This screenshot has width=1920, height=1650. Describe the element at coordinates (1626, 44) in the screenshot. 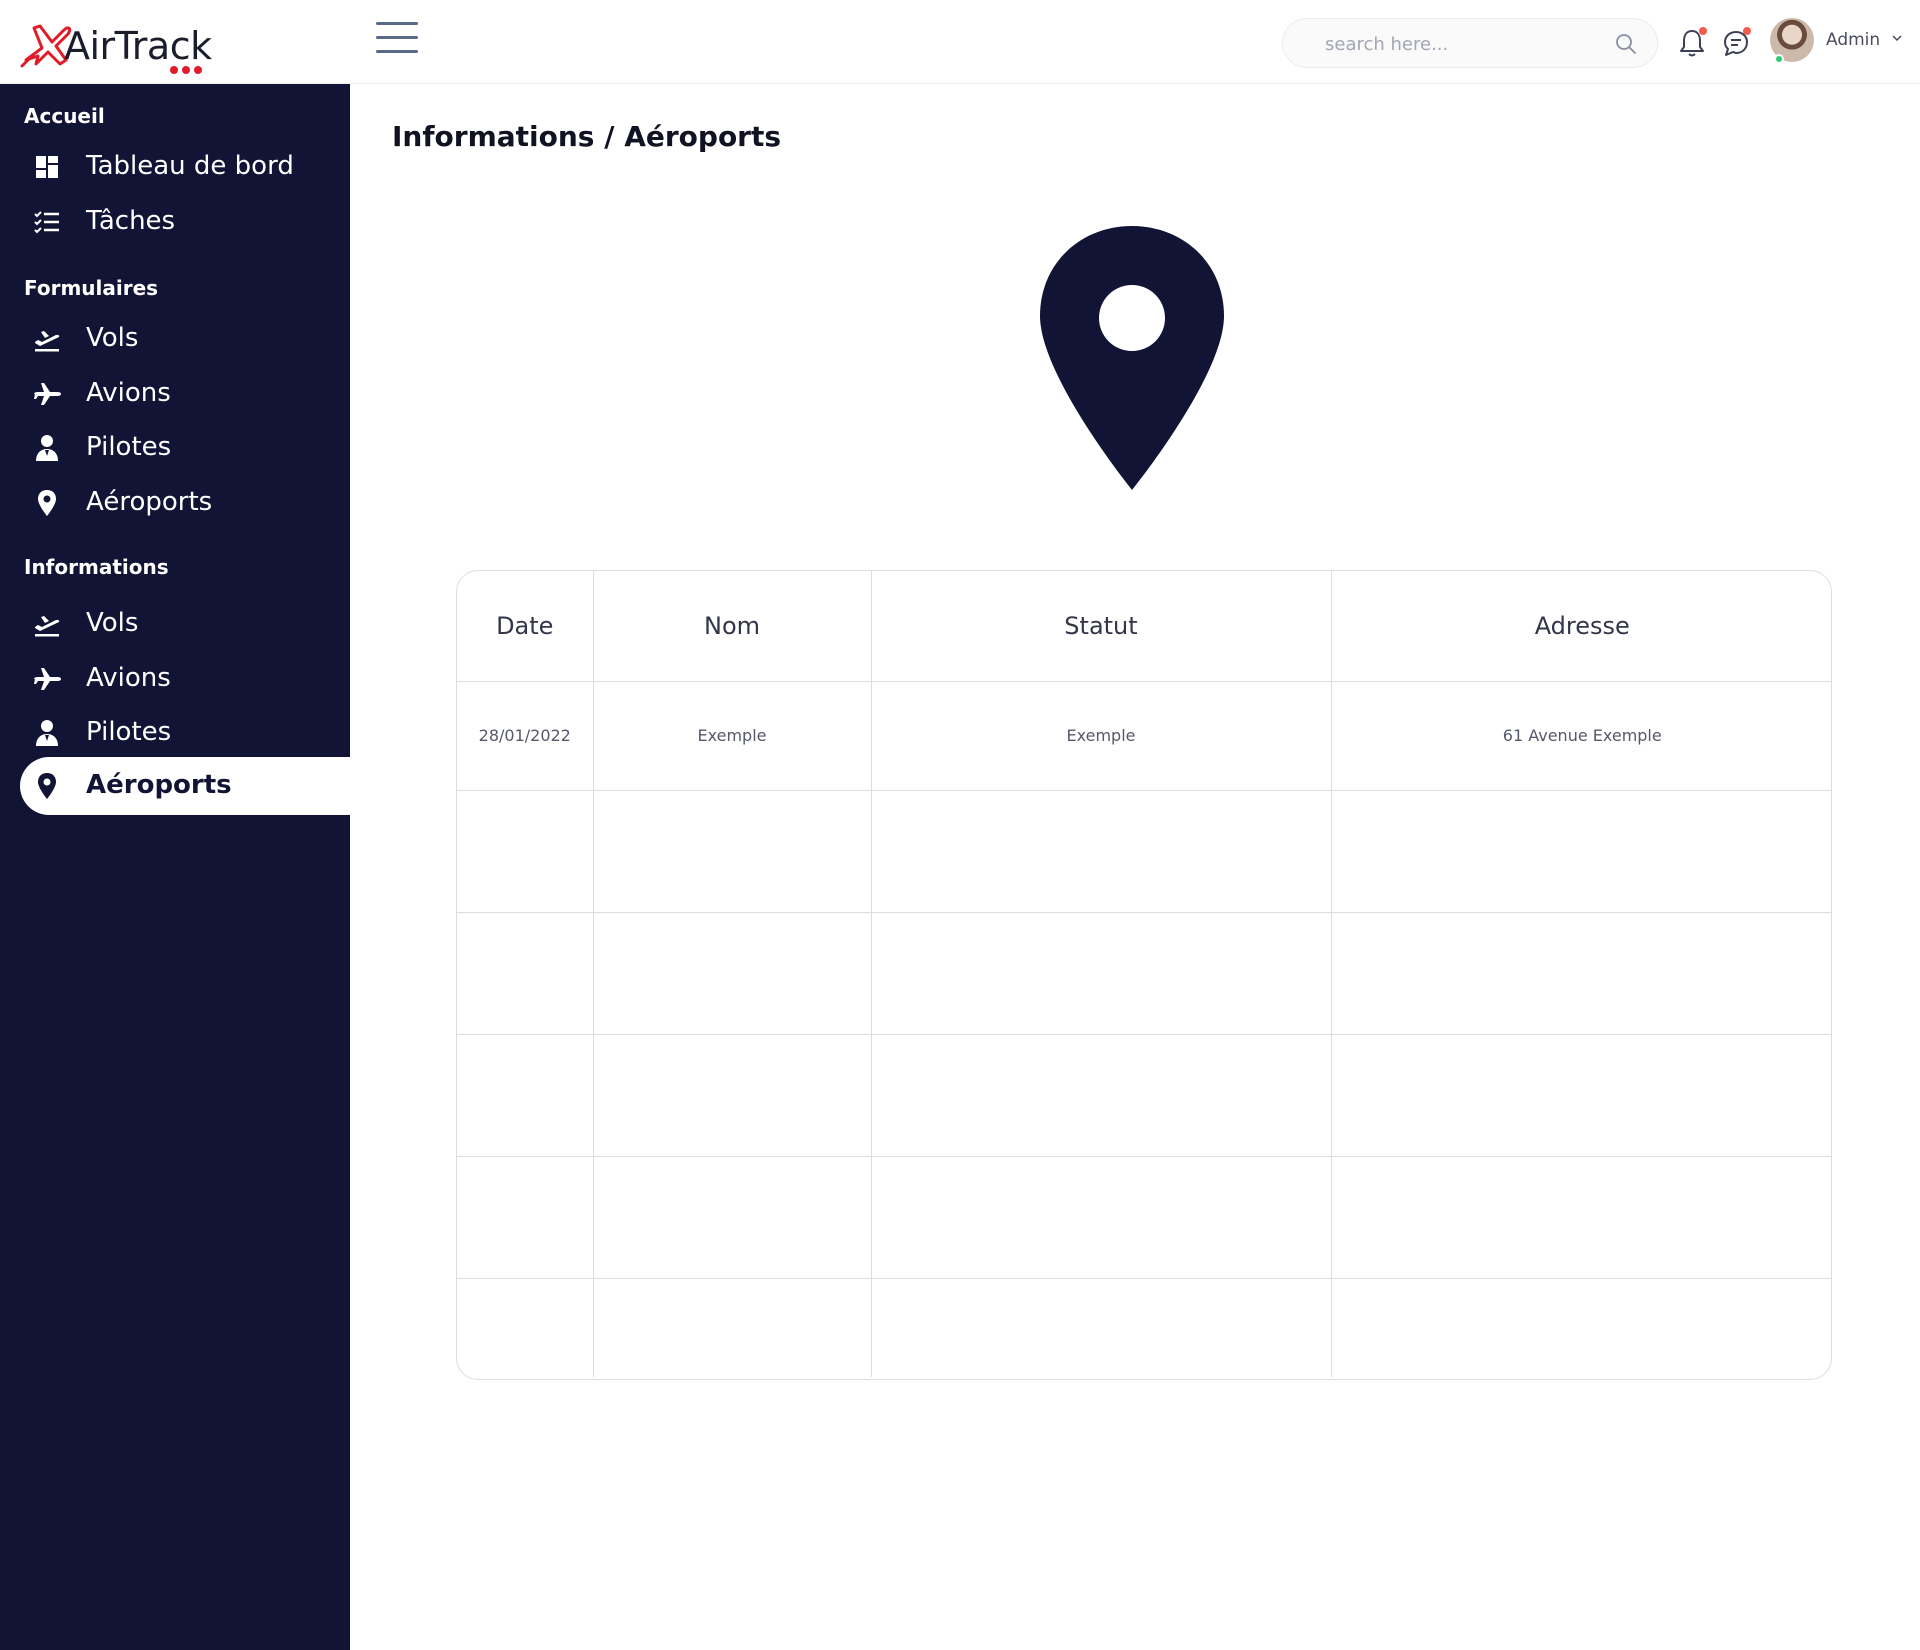

I see `search-icon` at that location.